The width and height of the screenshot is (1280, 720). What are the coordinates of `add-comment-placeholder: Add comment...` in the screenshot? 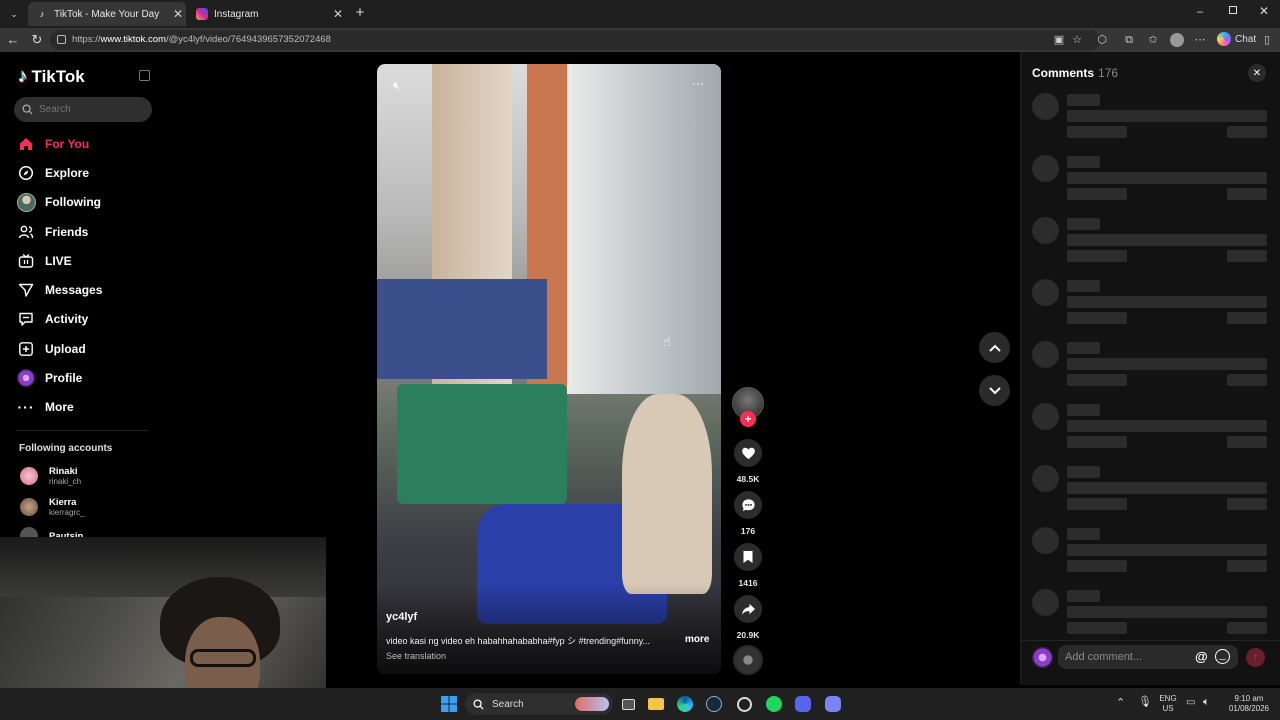 It's located at (1104, 657).